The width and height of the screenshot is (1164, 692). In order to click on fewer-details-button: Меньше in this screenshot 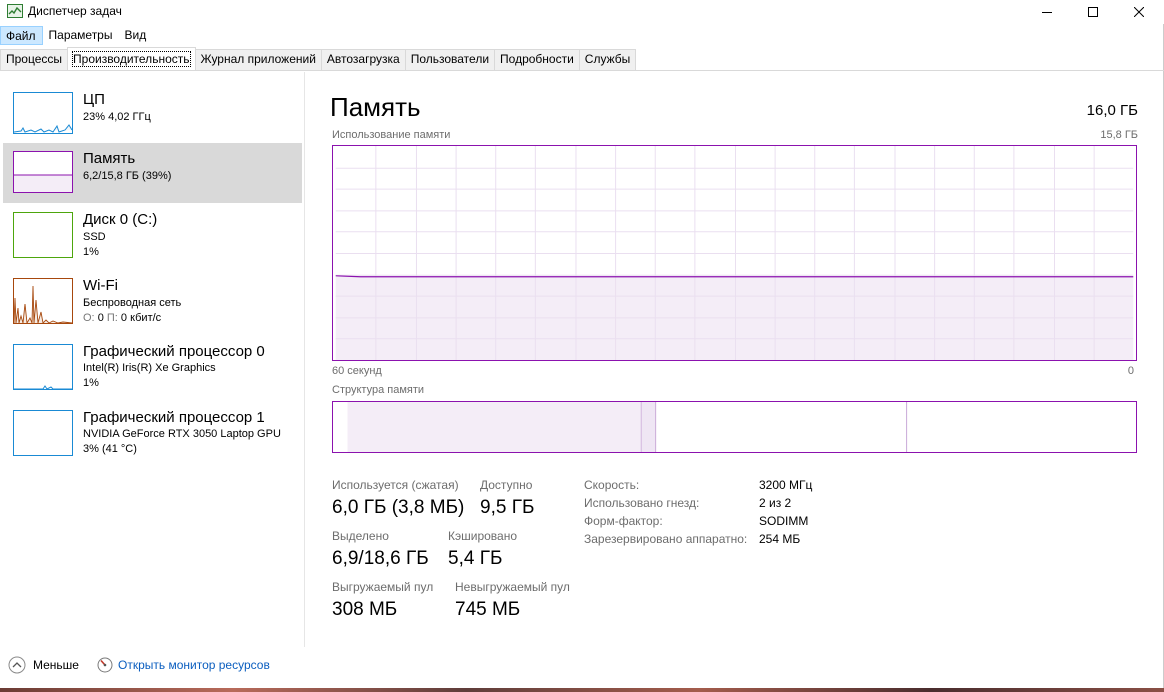, I will do `click(56, 665)`.